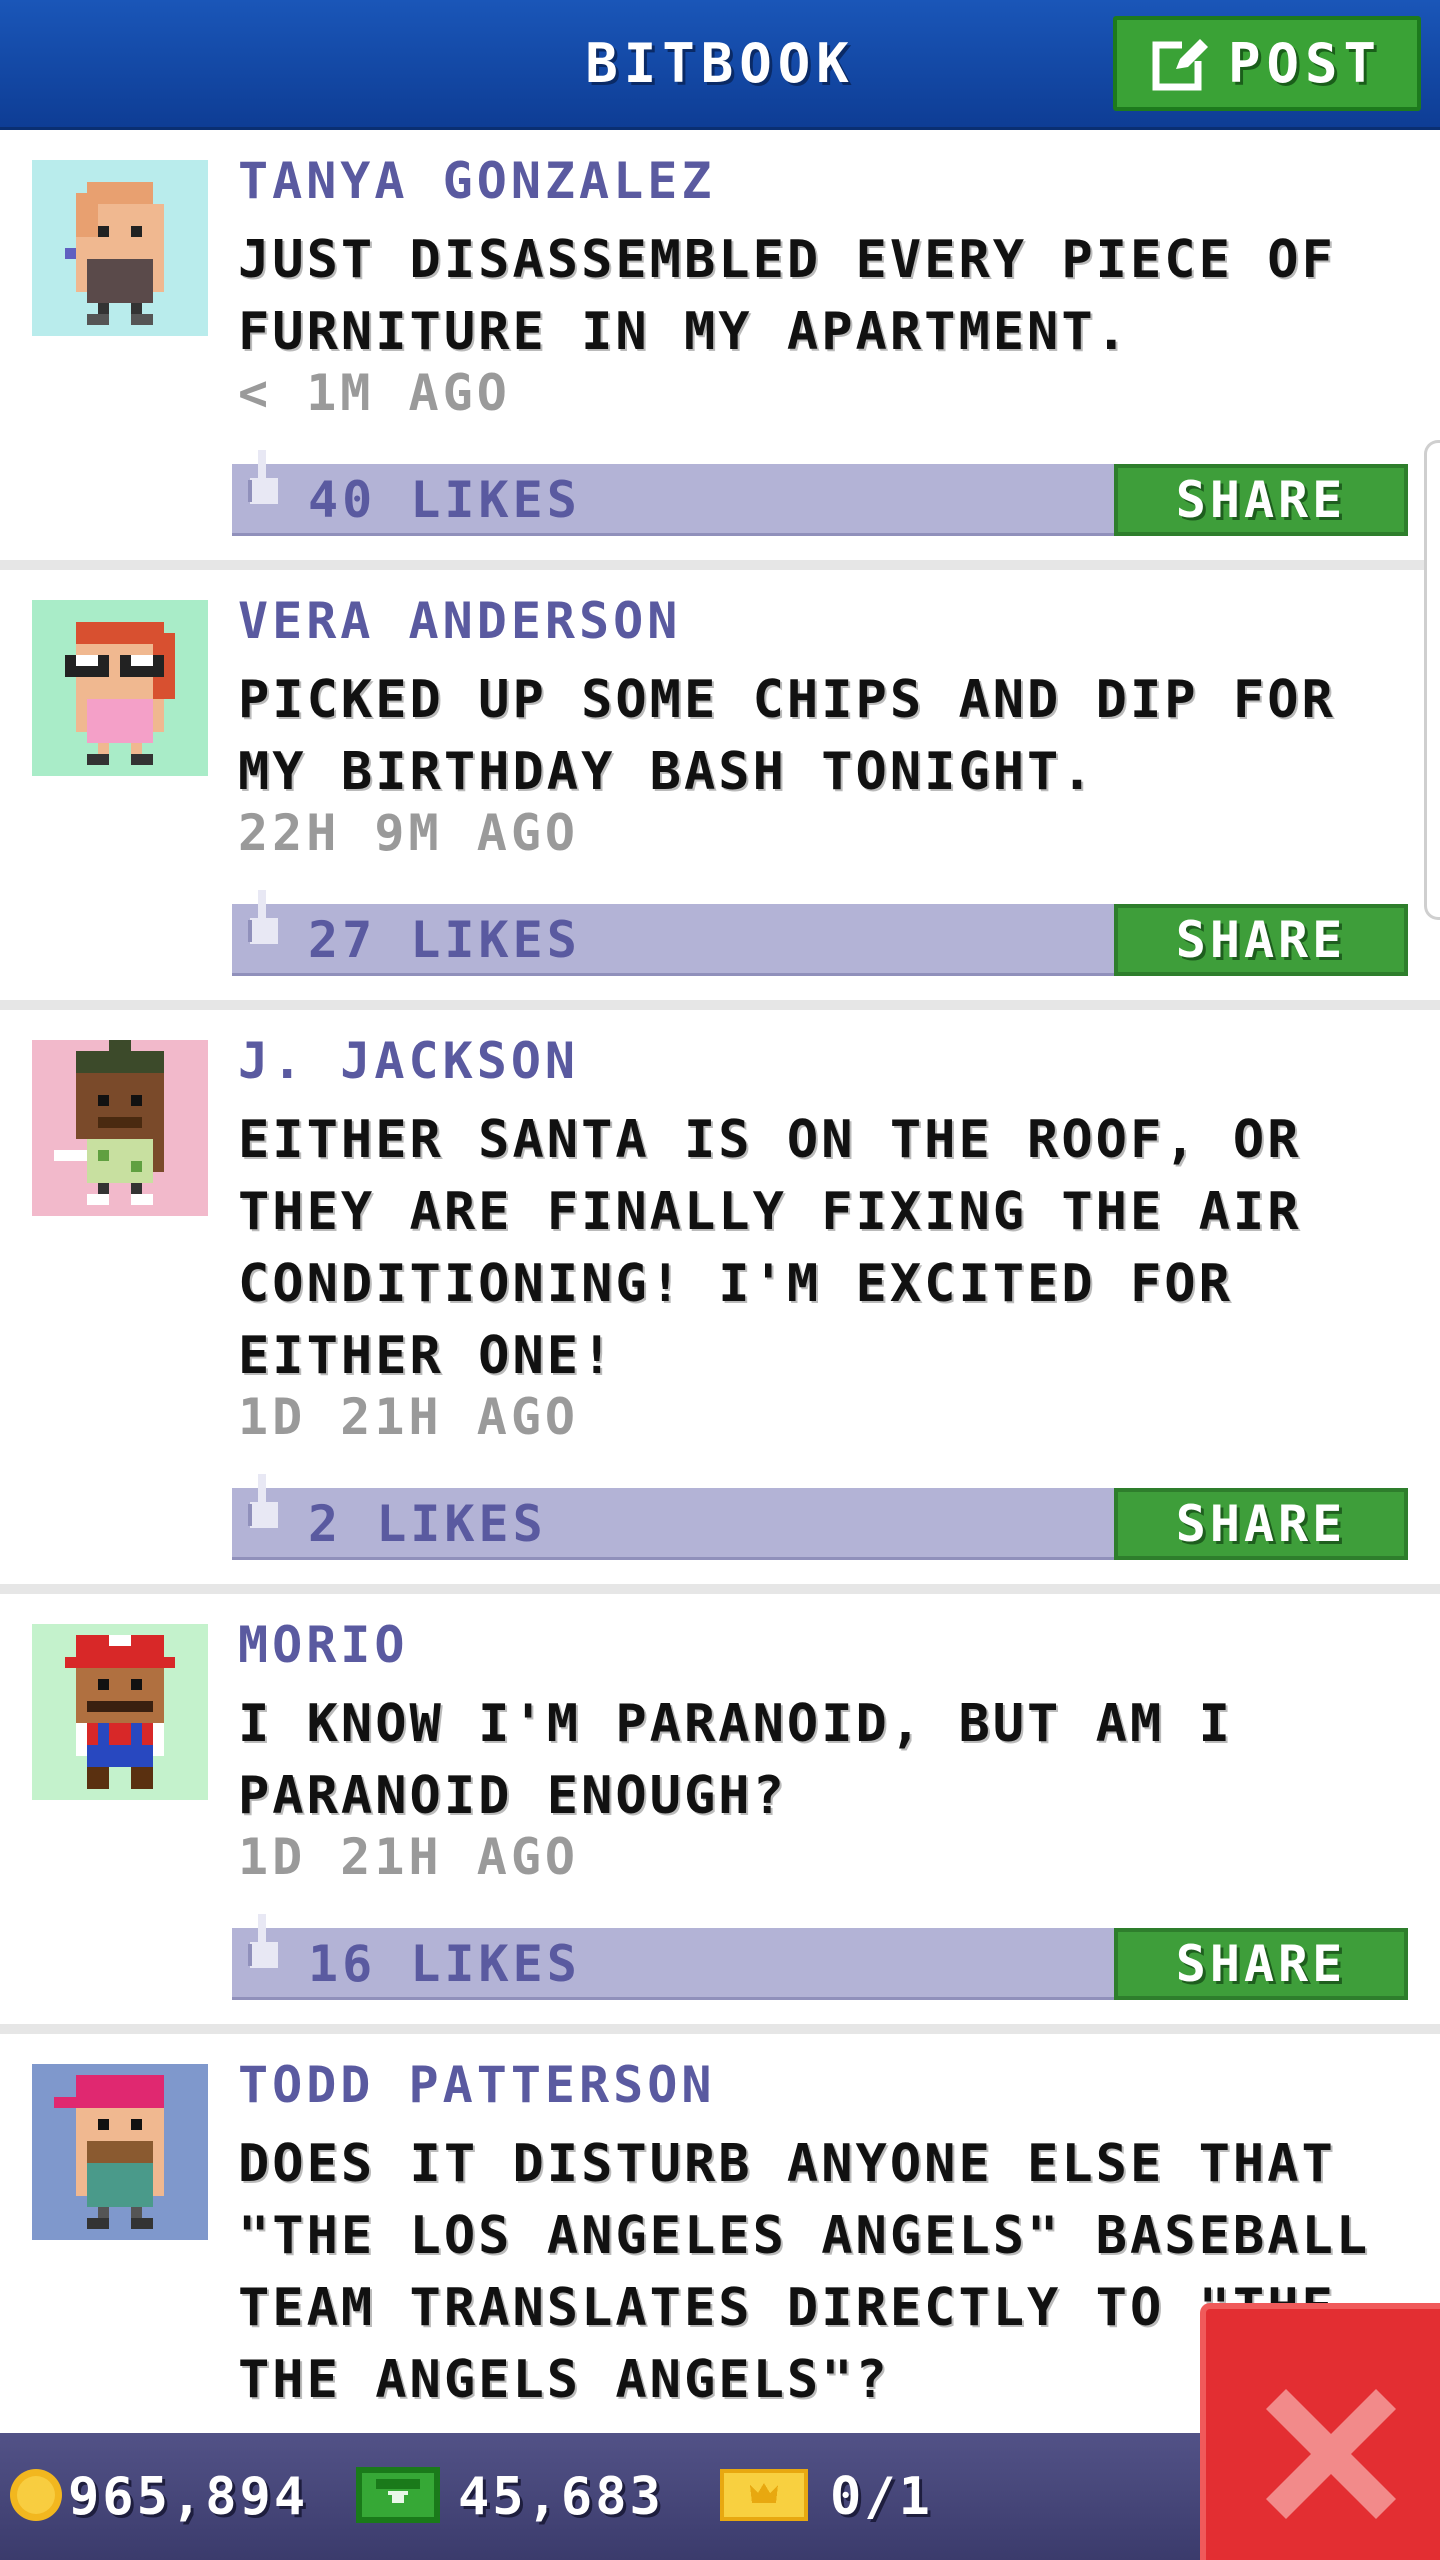  Describe the element at coordinates (476, 2085) in the screenshot. I see `post-author: TODD PATTERSON` at that location.